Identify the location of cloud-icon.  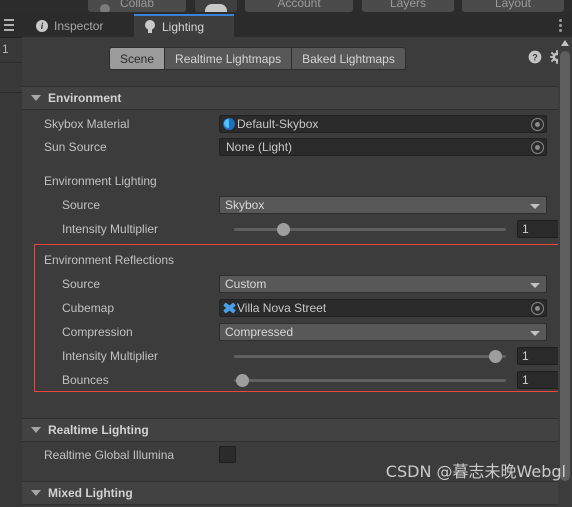
(216, 8).